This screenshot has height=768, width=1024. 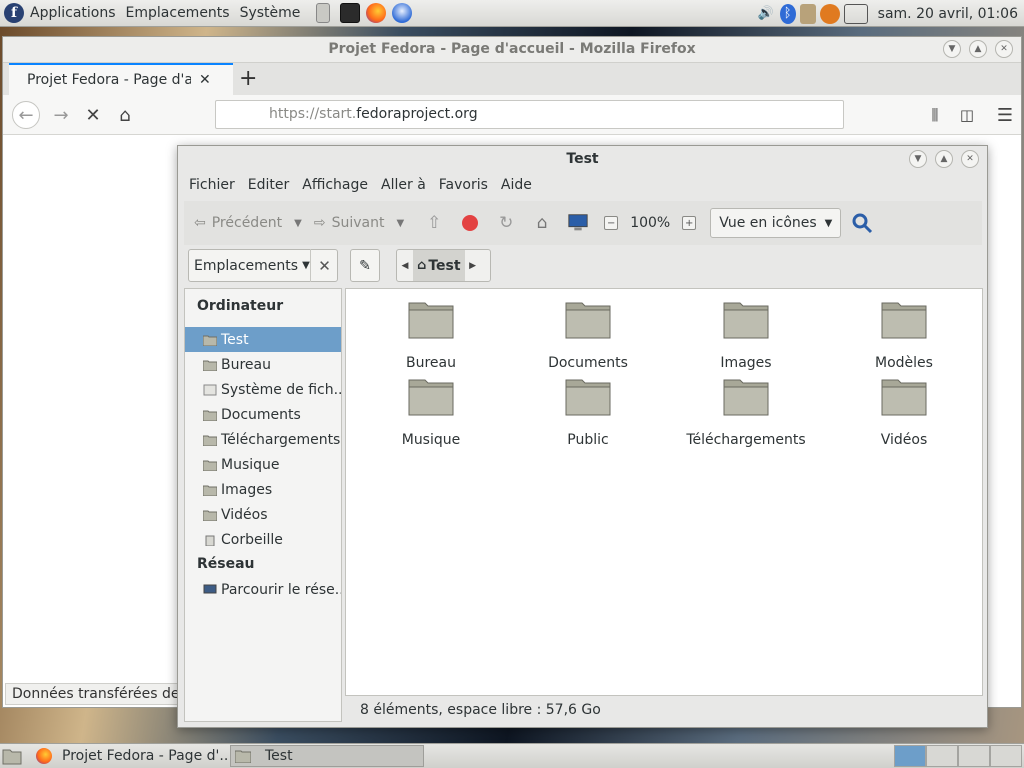 What do you see at coordinates (246, 364) in the screenshot?
I see `sidebar-item-label: Bureau` at bounding box center [246, 364].